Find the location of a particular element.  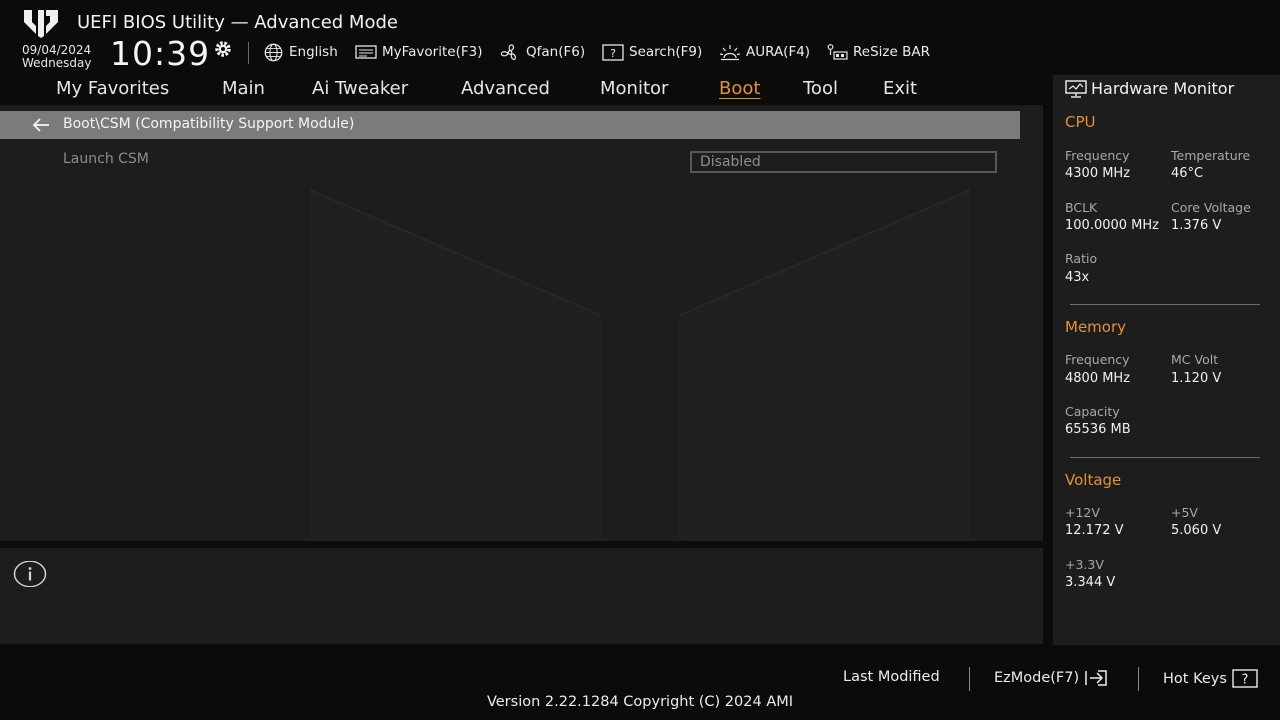

ratio-value: 43x is located at coordinates (1077, 277).